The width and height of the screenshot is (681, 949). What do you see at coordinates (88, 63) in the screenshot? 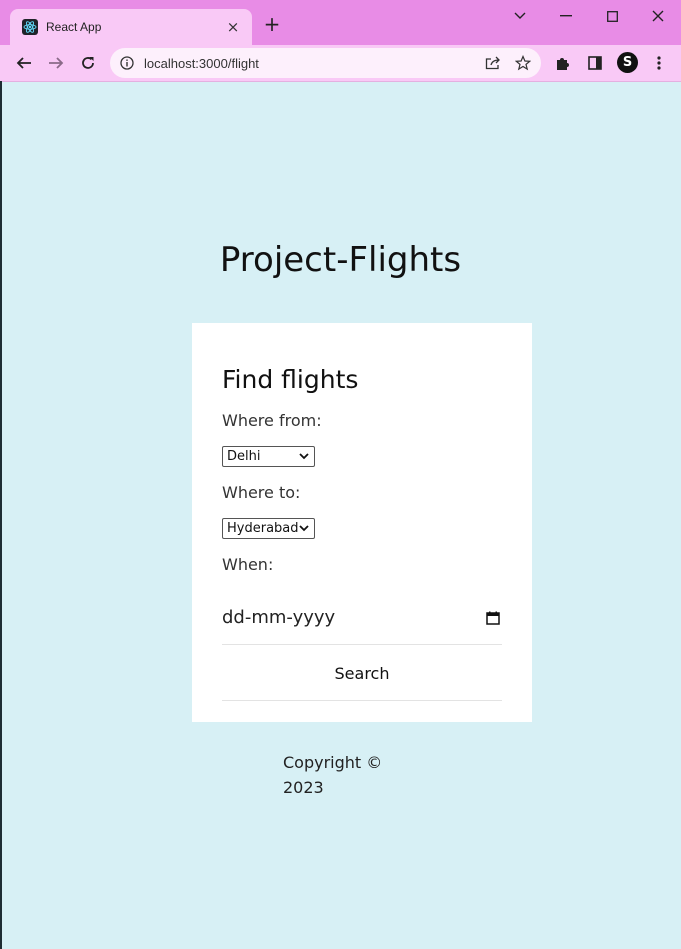
I see `reload-icon` at bounding box center [88, 63].